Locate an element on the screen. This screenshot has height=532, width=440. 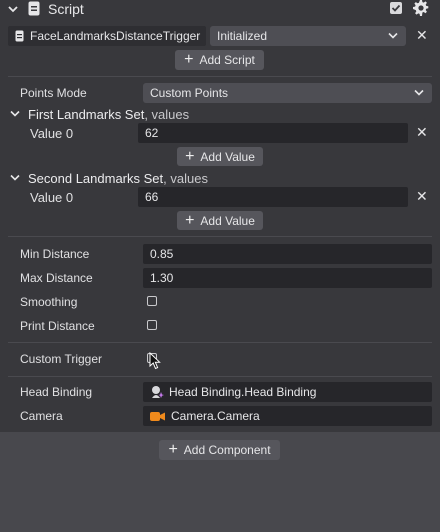
checkmark-icon is located at coordinates (396, 8).